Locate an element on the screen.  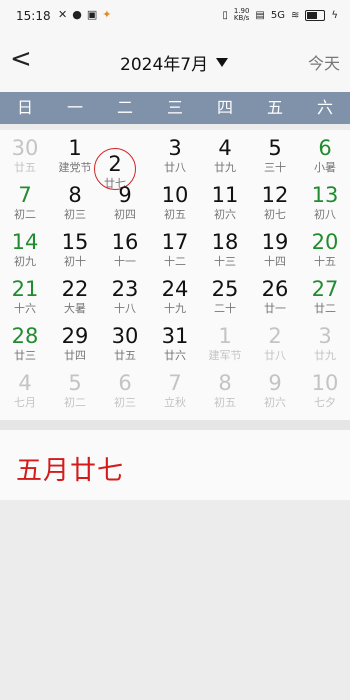
running-icon: ✦ is located at coordinates (107, 14).